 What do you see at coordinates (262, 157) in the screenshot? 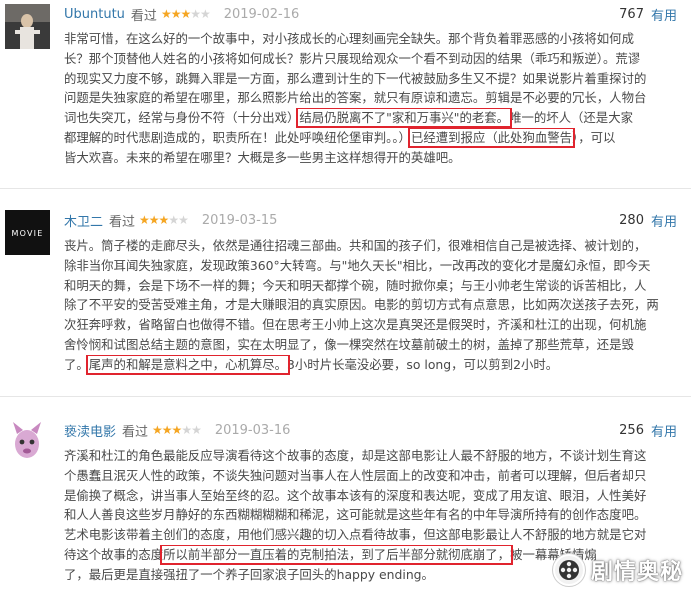
I see `review-line: 皆大欢喜。未来的希望在哪里？大概是多一些男主这样想得开的英雄吧。` at bounding box center [262, 157].